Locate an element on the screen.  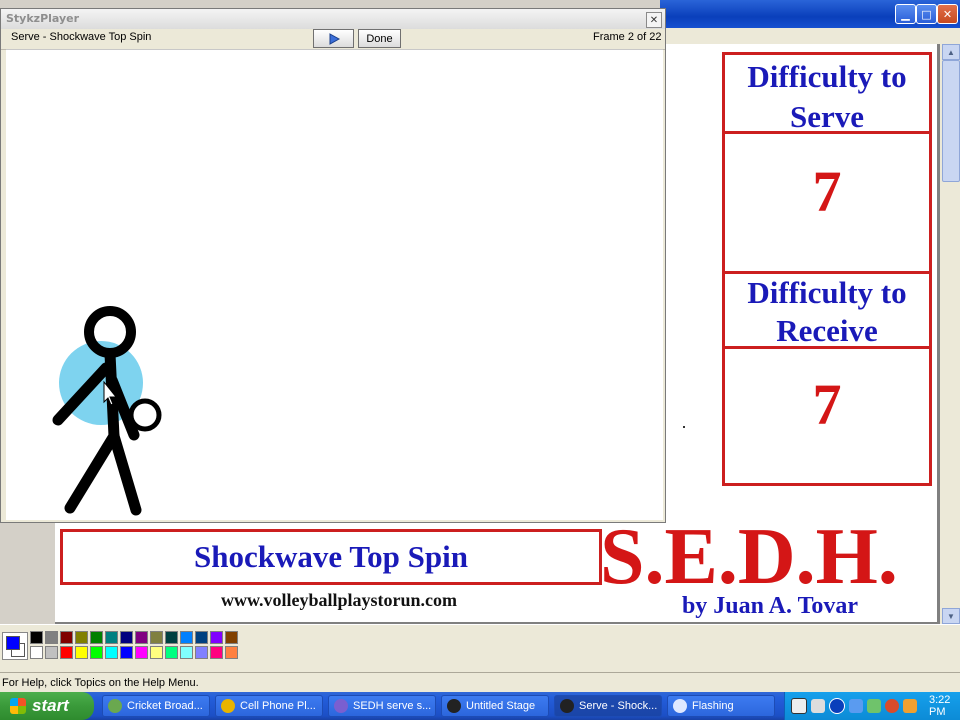
taskbar-task-label: Flashing is located at coordinates (713, 706).